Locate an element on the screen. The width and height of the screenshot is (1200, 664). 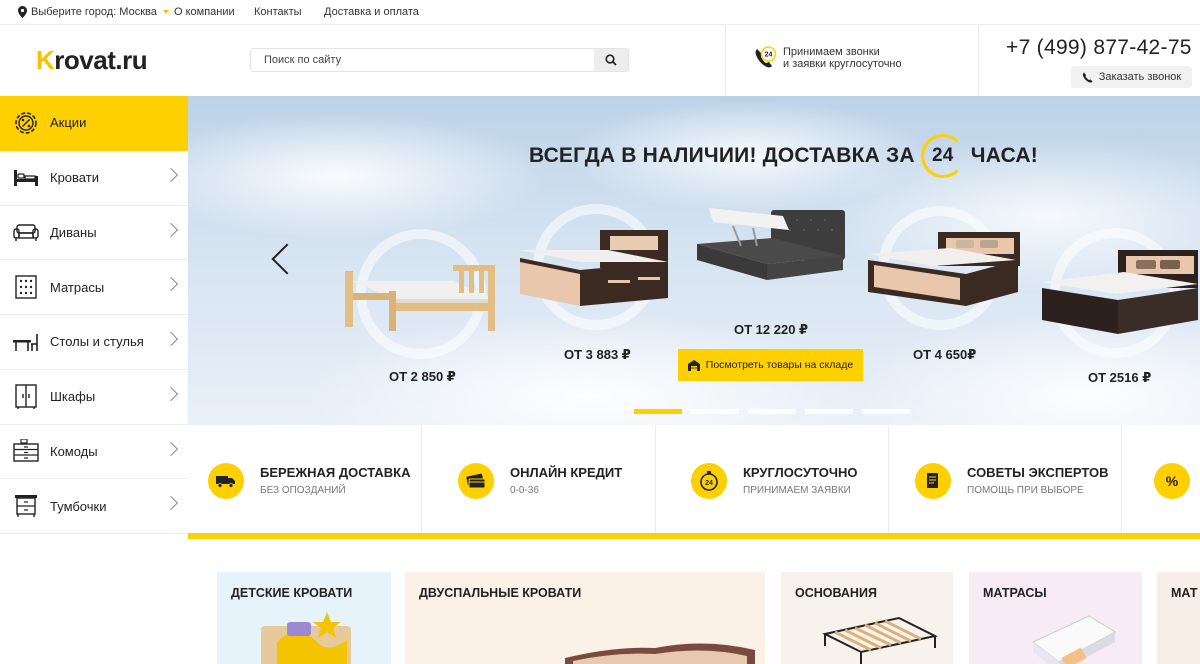
site-logo: Krovat.ru is located at coordinates (92, 60).